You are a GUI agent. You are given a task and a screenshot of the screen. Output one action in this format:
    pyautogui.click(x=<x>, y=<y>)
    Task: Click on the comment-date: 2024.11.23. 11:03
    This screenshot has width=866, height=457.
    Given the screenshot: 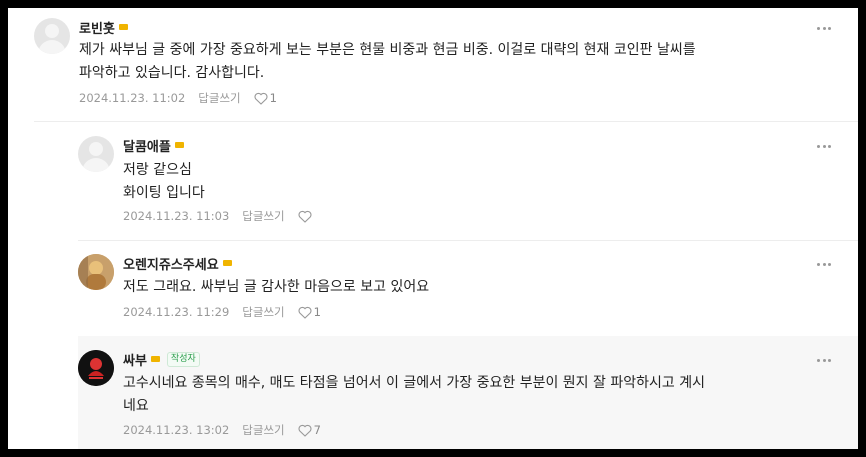 What is the action you would take?
    pyautogui.click(x=176, y=216)
    